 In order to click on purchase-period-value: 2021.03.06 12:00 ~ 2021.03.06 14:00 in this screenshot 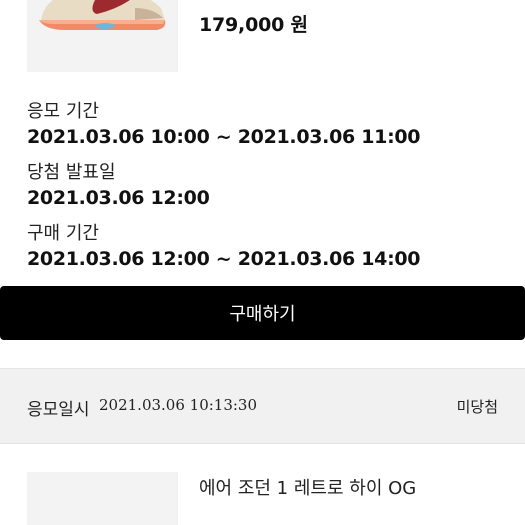, I will do `click(224, 259)`.